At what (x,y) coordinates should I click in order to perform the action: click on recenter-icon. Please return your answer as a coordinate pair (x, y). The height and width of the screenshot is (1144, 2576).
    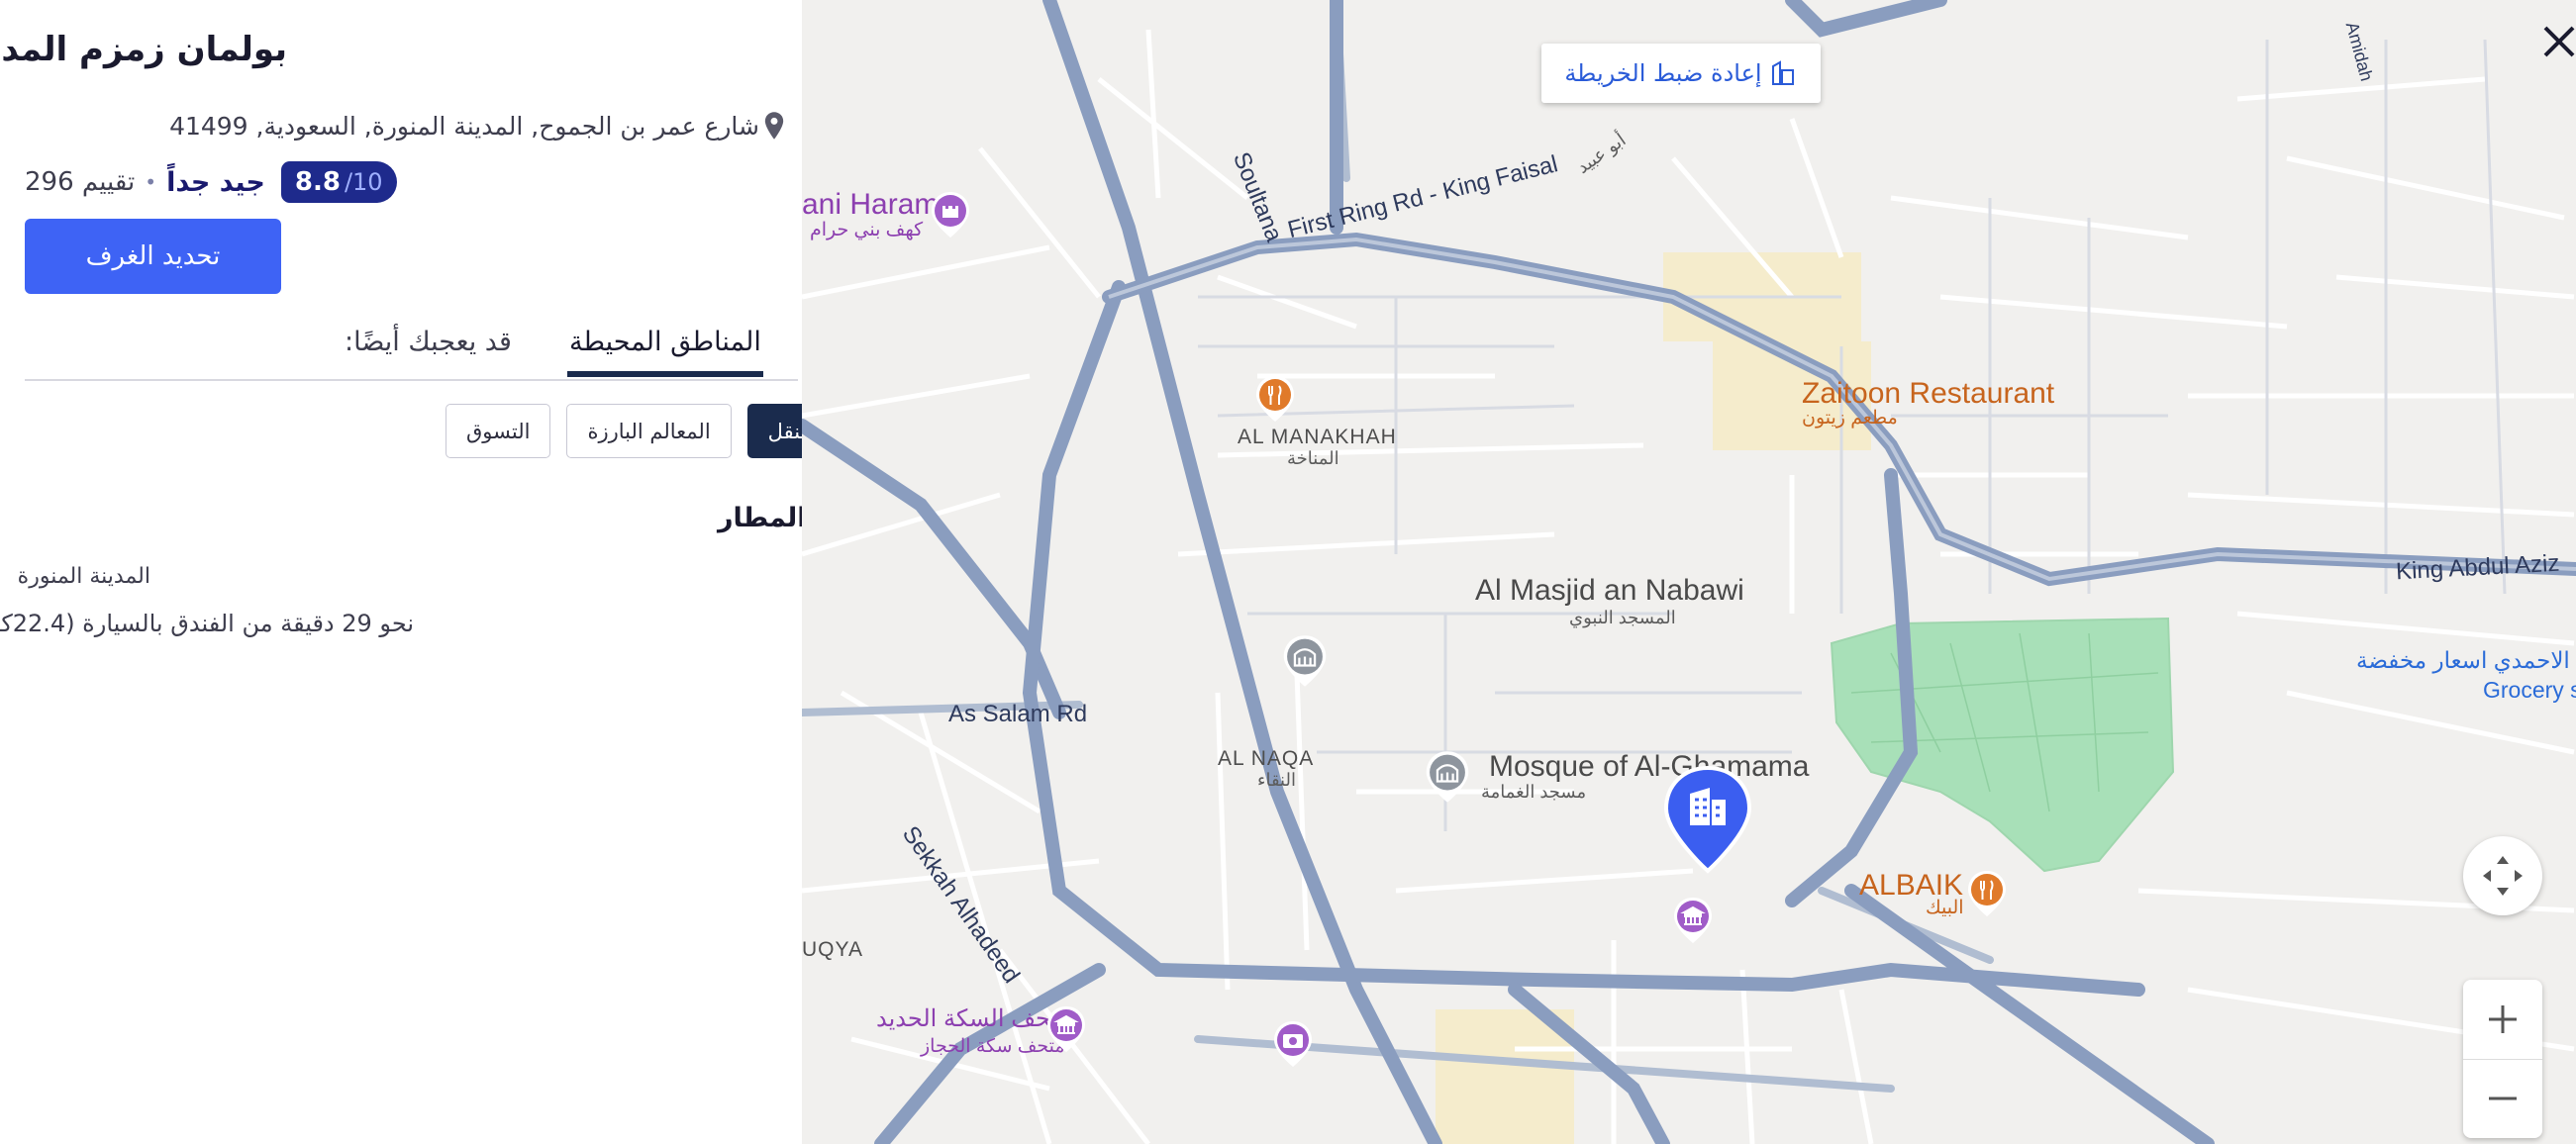
    Looking at the image, I should click on (2503, 876).